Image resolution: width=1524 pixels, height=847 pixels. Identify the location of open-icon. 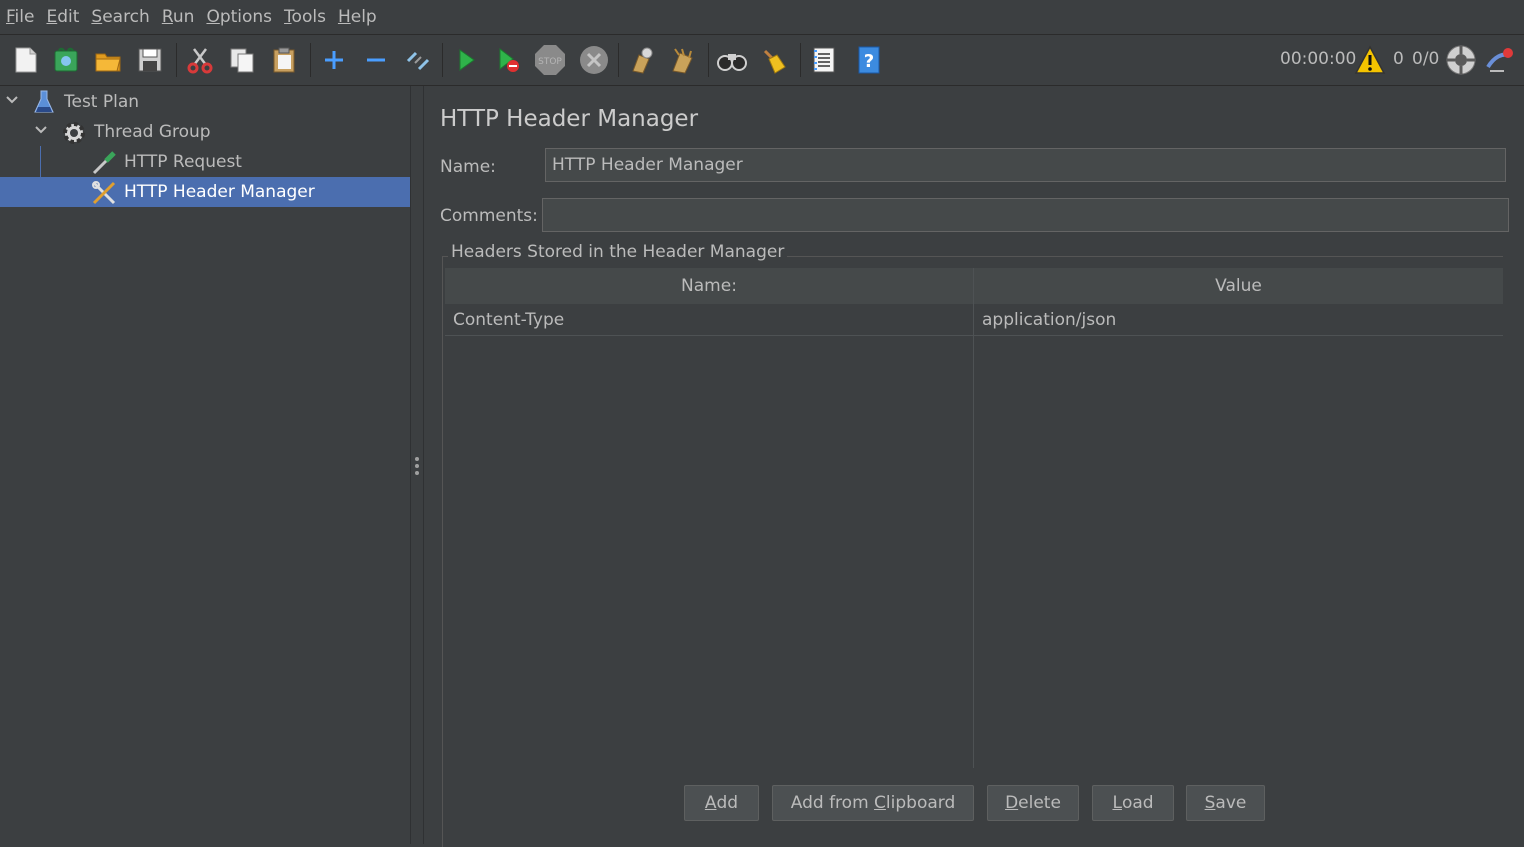
(108, 60).